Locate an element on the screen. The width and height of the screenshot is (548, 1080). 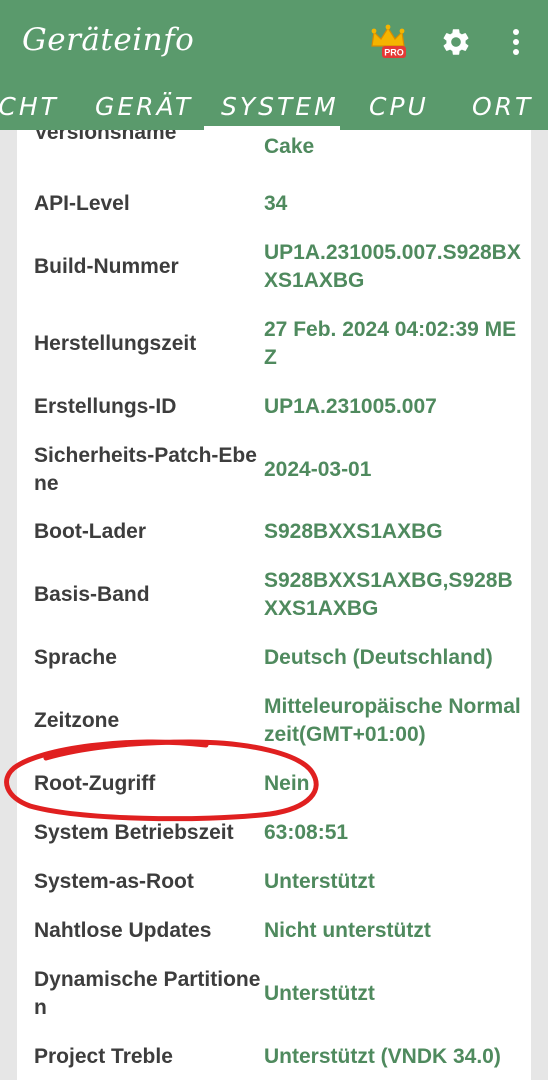
info-label: Sicherheits-Patch-Ebene is located at coordinates (145, 469).